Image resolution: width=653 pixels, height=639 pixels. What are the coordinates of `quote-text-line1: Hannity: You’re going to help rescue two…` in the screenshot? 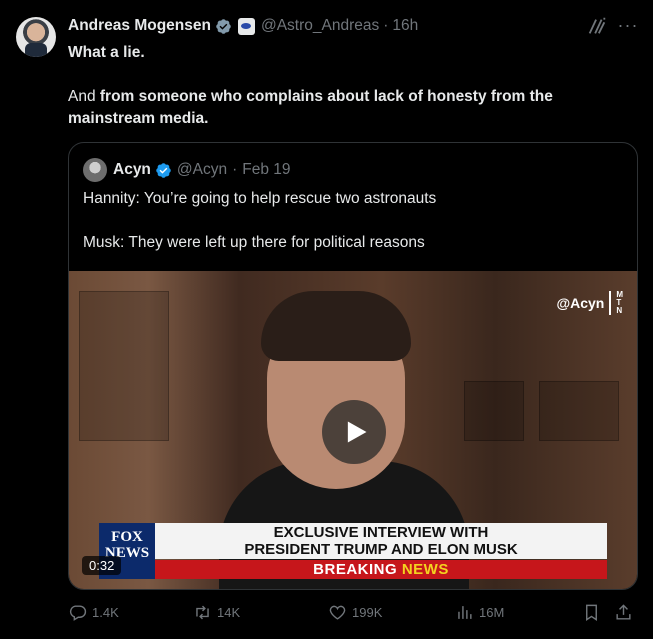 It's located at (260, 198).